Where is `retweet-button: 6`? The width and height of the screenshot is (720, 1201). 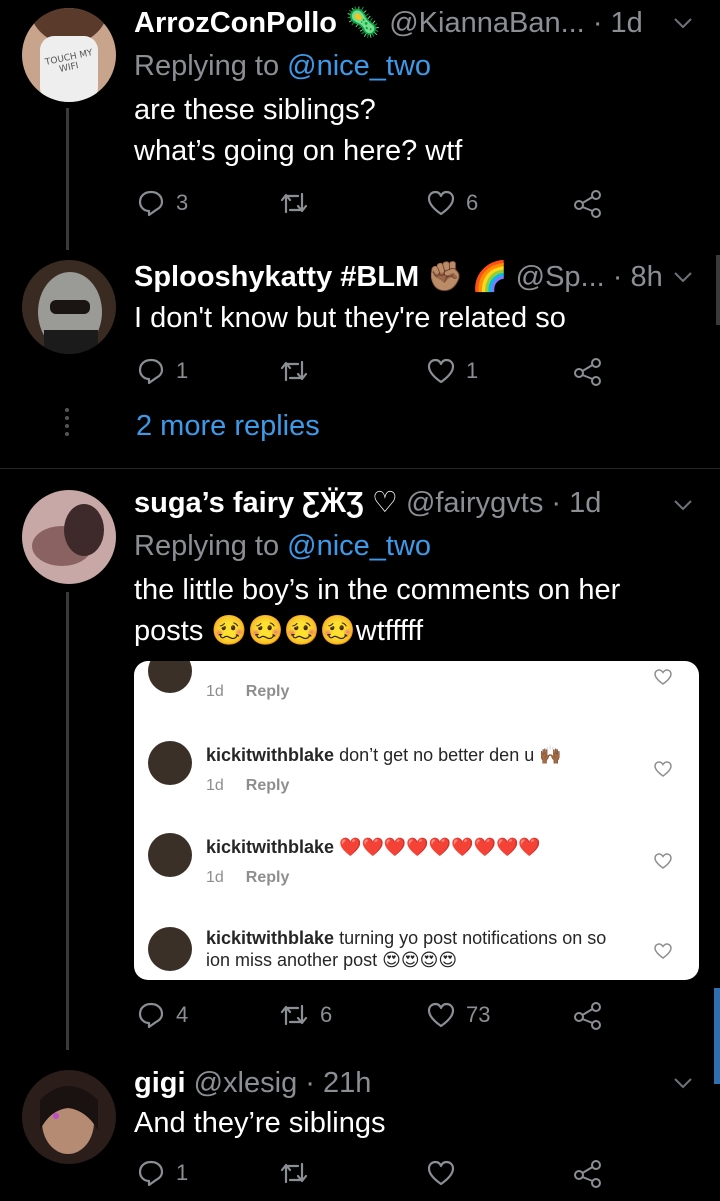 retweet-button: 6 is located at coordinates (305, 1015).